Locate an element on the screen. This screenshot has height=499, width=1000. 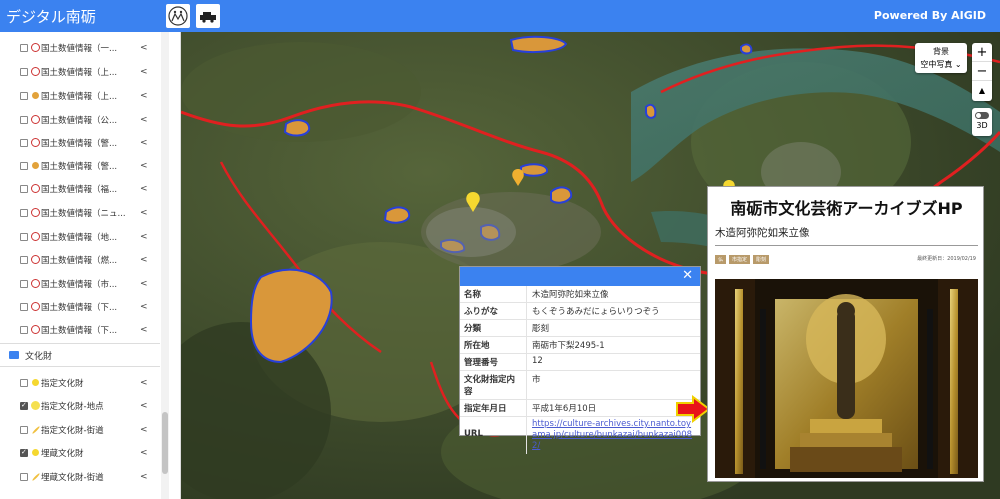
compass-icon: ▲ is located at coordinates (982, 90).